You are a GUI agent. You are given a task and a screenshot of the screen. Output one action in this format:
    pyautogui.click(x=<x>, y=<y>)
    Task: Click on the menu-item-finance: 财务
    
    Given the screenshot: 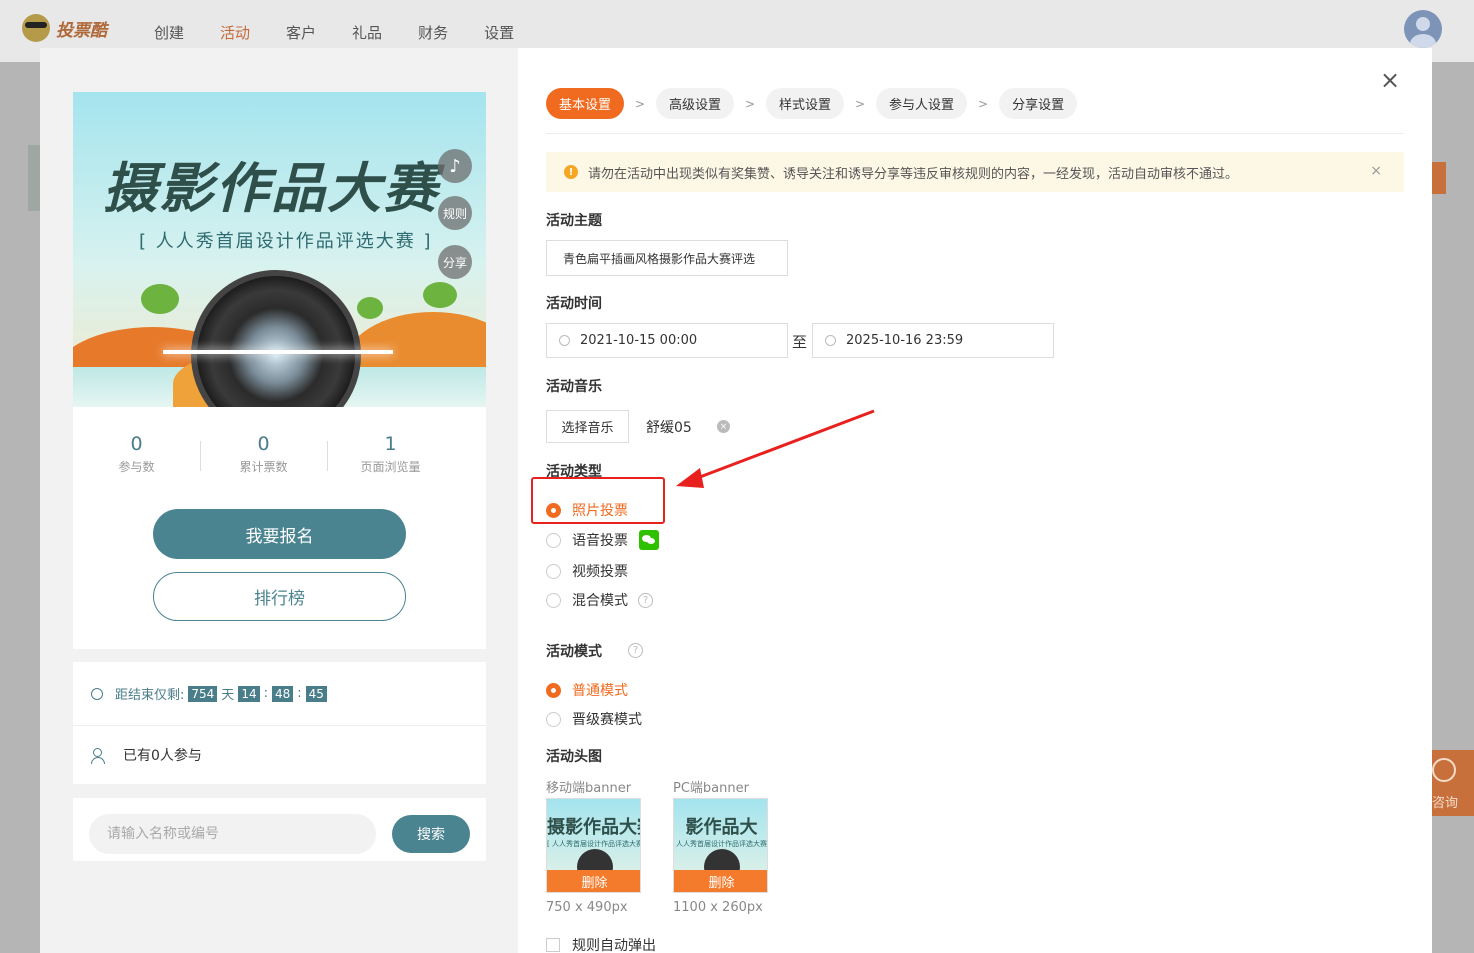 What is the action you would take?
    pyautogui.click(x=433, y=32)
    